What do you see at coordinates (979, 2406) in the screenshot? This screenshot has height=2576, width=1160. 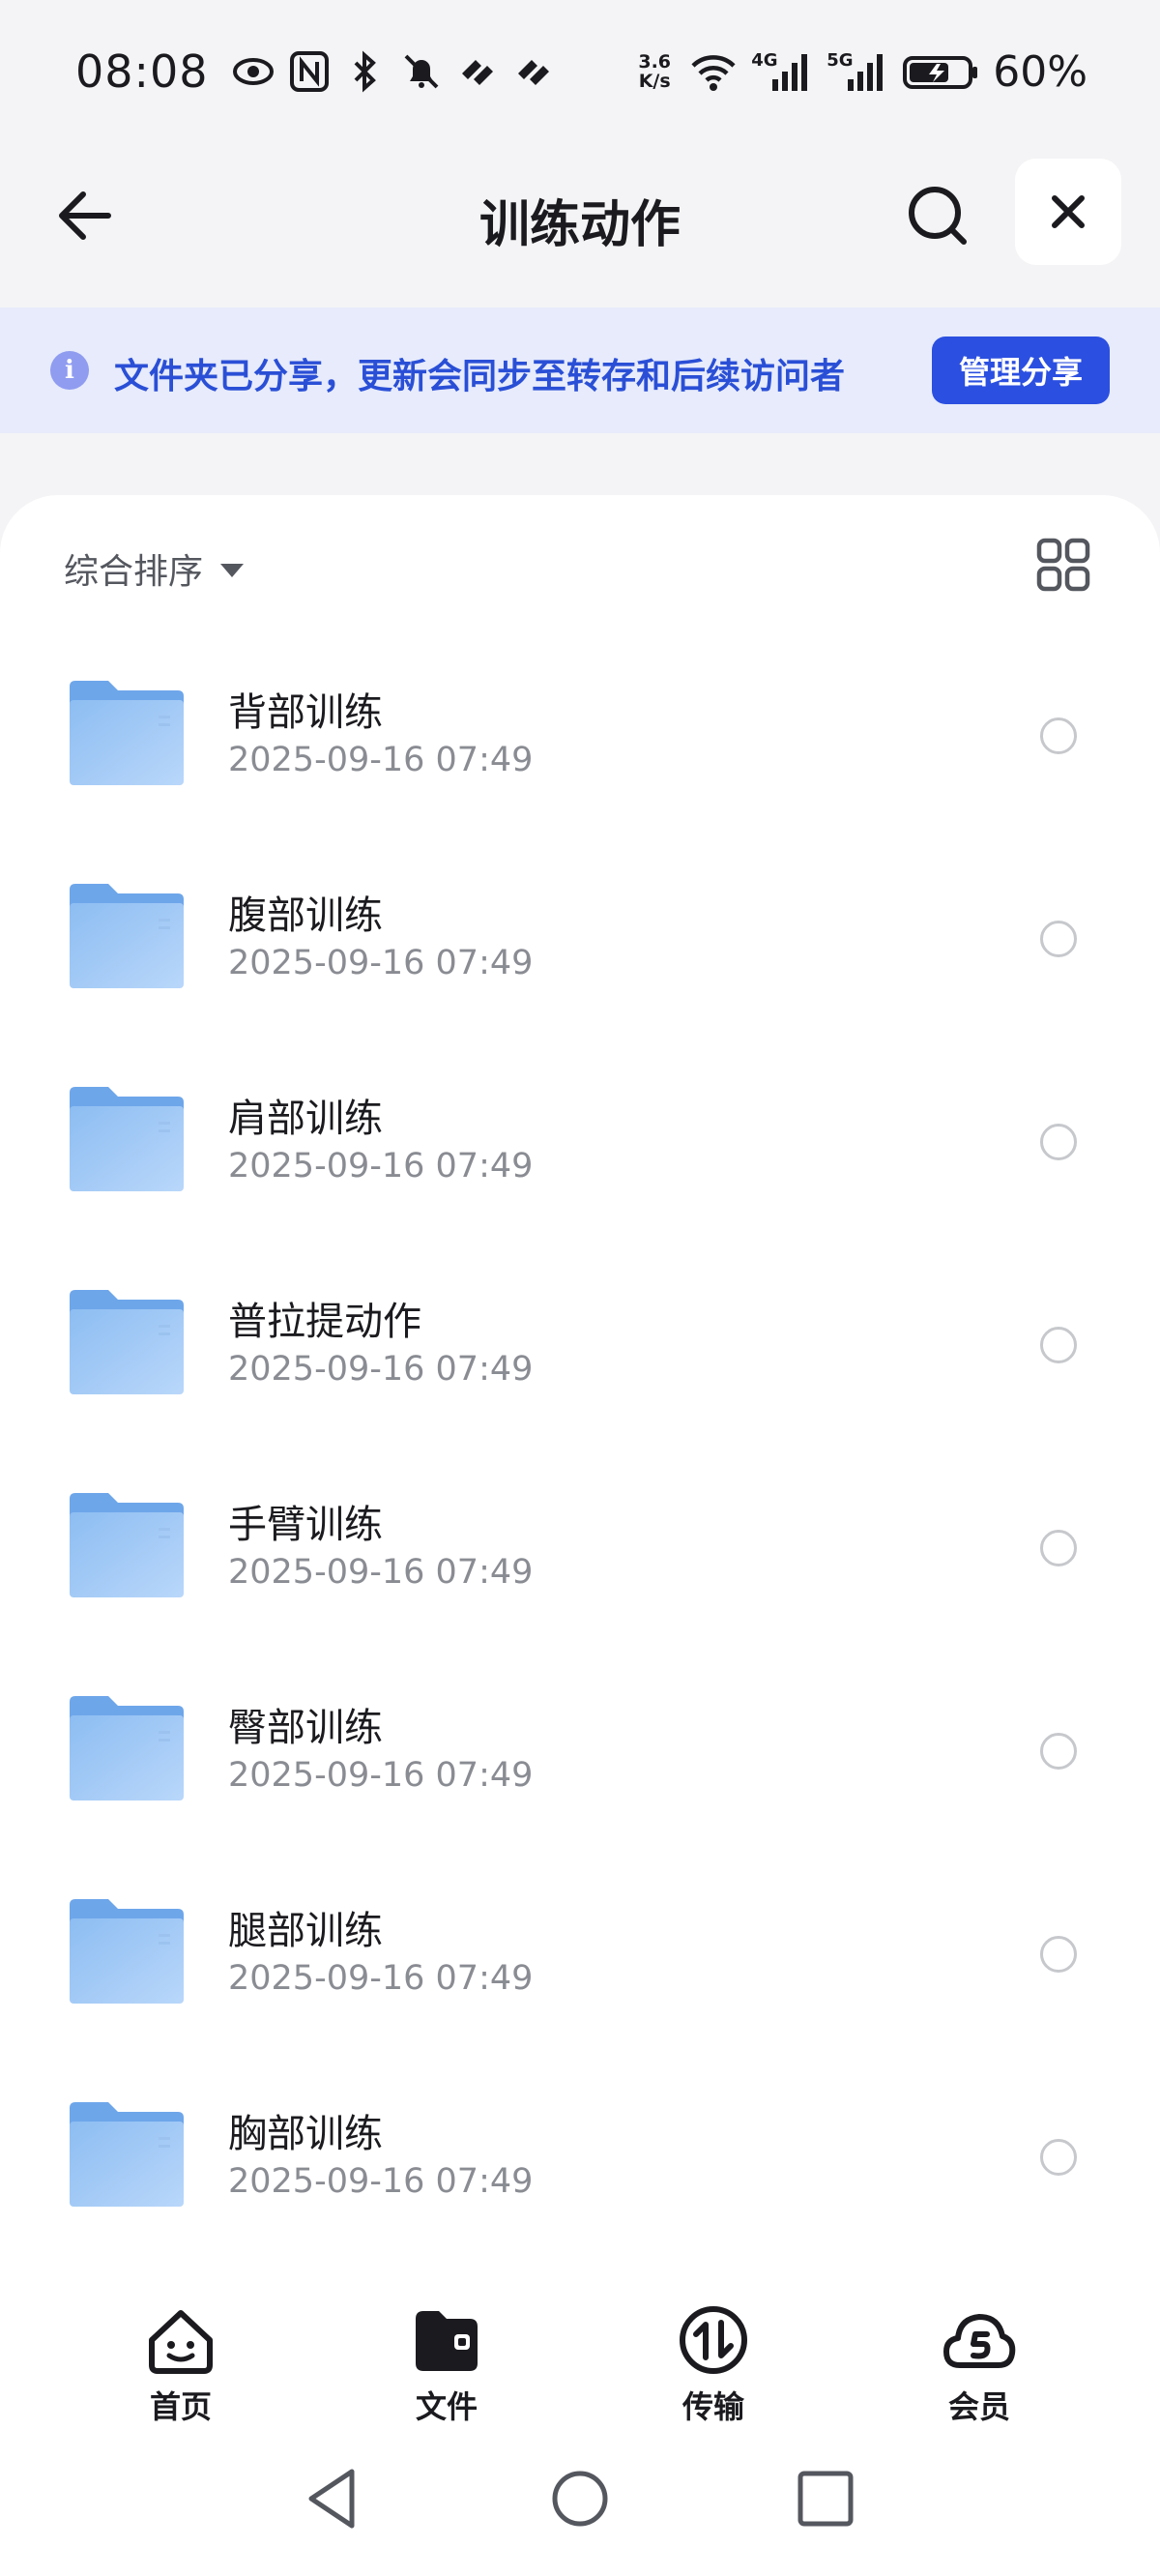 I see `nav-member-label: 会员` at bounding box center [979, 2406].